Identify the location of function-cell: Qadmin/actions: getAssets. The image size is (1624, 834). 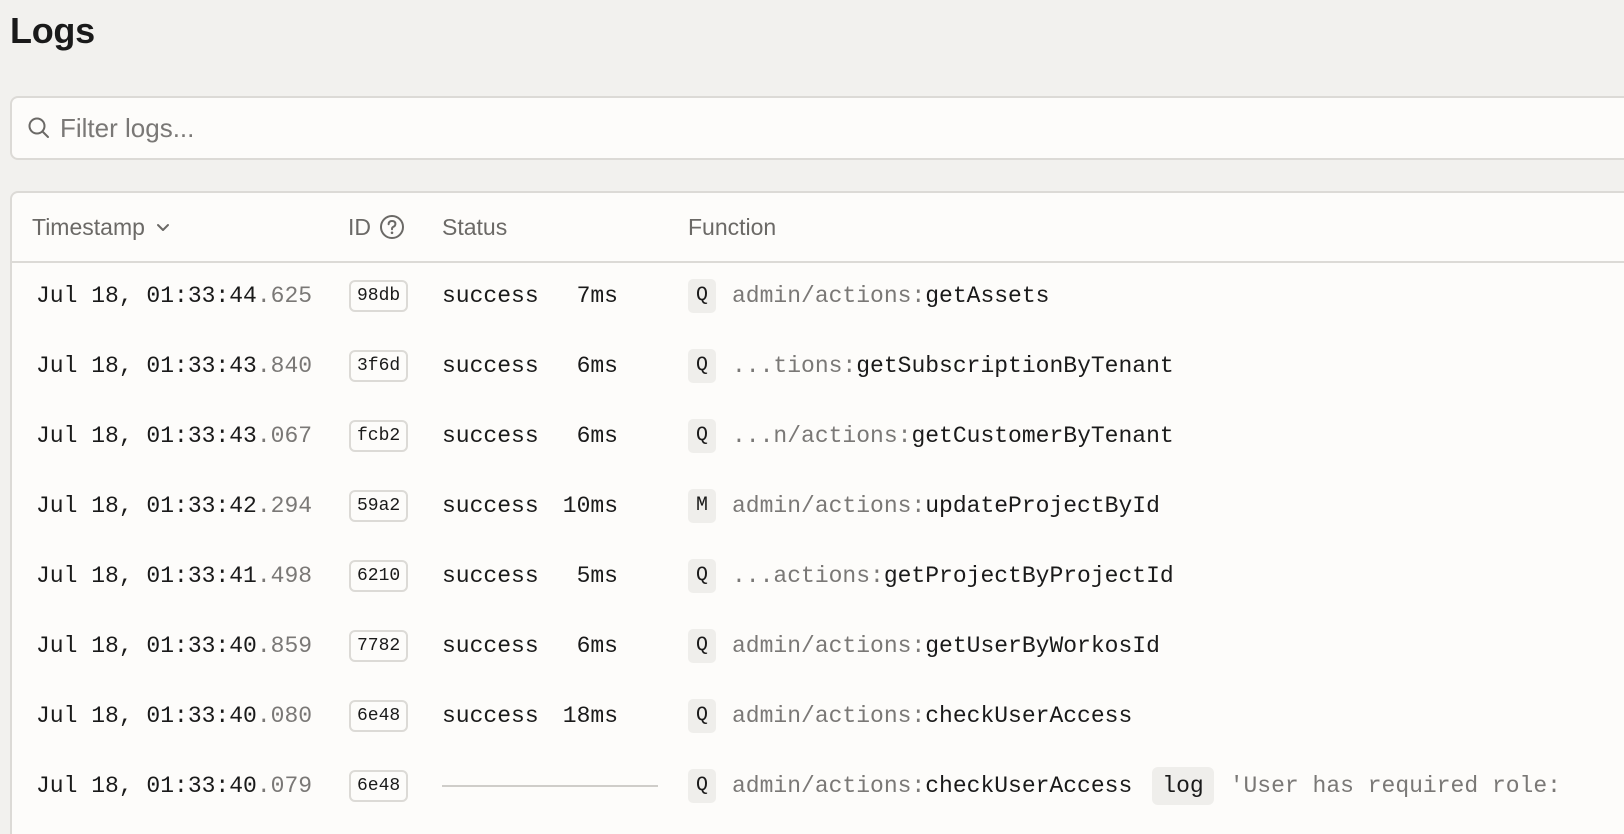
(868, 296).